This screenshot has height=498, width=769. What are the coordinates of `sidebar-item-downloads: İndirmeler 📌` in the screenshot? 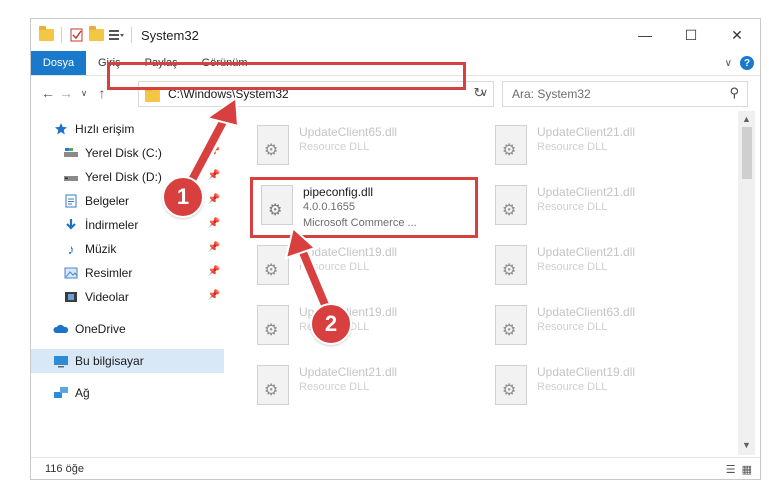 It's located at (127, 225).